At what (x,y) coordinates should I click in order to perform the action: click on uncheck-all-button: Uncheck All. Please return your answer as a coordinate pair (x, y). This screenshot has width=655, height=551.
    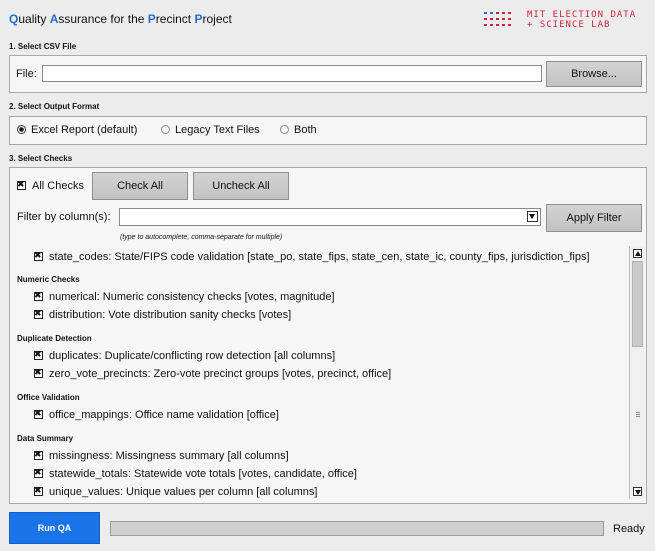
    Looking at the image, I should click on (241, 186).